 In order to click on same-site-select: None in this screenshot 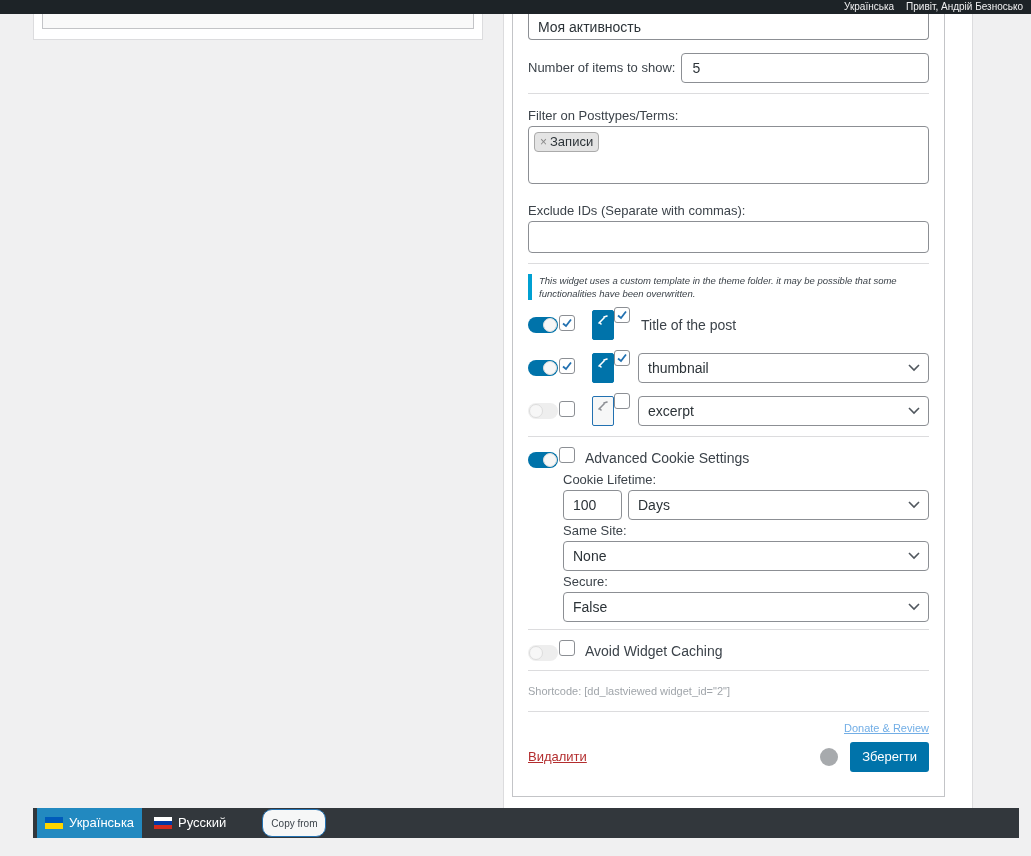, I will do `click(746, 556)`.